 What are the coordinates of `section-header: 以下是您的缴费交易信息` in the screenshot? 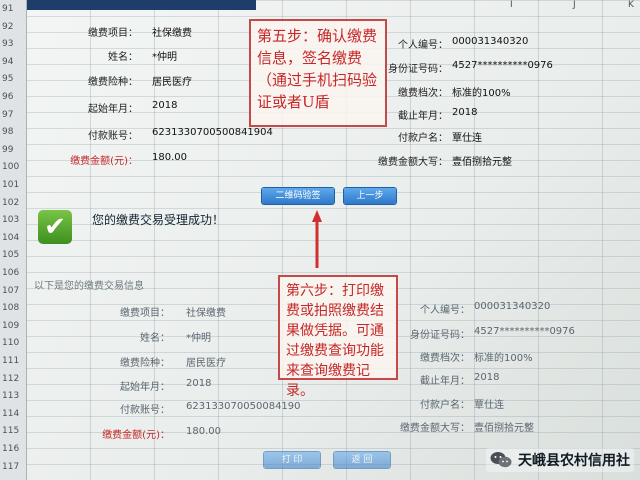 It's located at (89, 286).